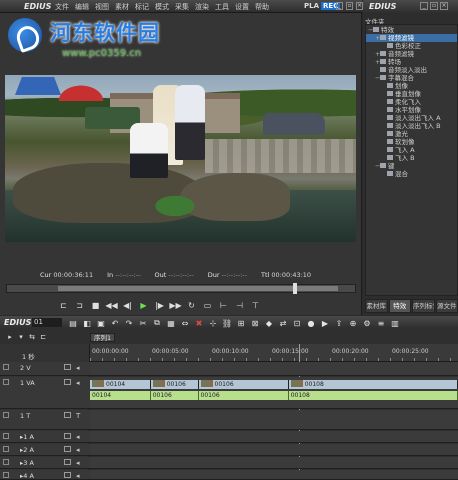 The height and width of the screenshot is (480, 458). Describe the element at coordinates (295, 288) in the screenshot. I see `scrub-handle` at that location.